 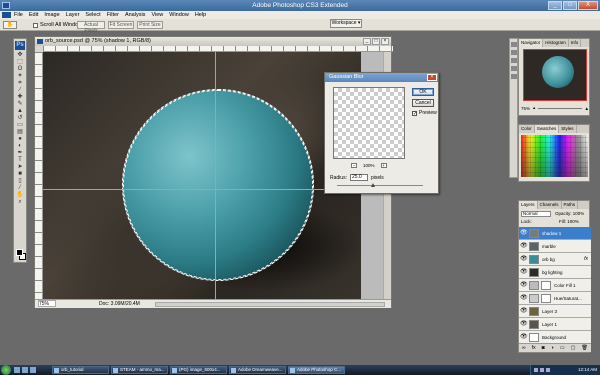 I want to click on fx-icon: fx, so click(x=534, y=348).